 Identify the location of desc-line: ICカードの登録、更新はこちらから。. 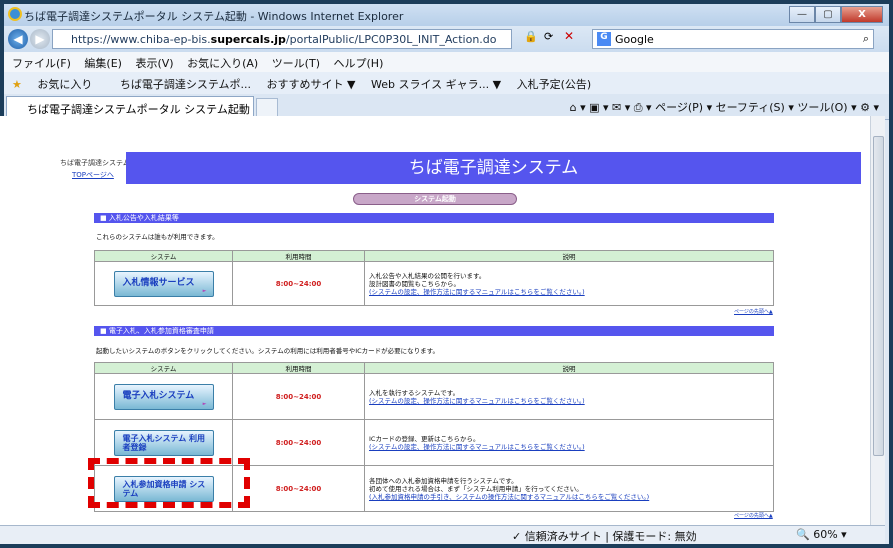
(424, 438).